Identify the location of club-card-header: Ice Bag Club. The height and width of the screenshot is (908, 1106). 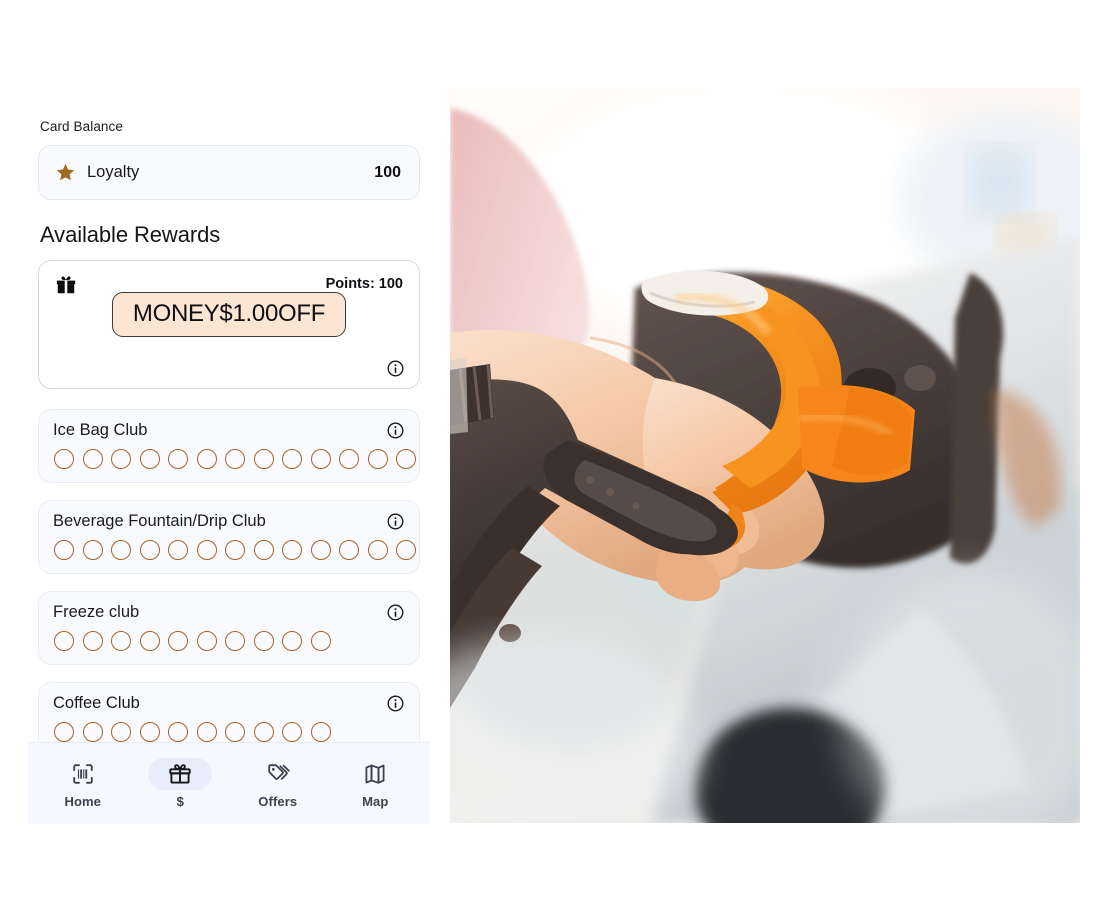
(229, 430).